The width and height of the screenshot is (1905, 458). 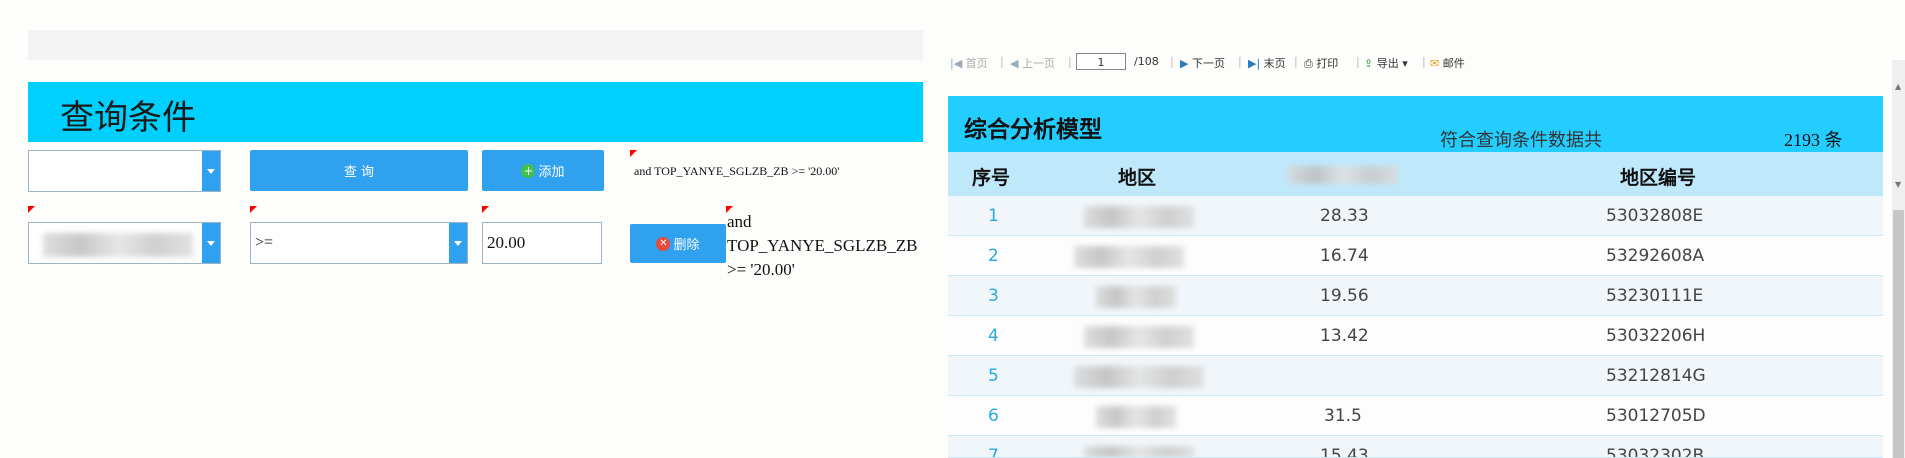 I want to click on prev-page-button: ◀ 上一页, so click(x=1032, y=63).